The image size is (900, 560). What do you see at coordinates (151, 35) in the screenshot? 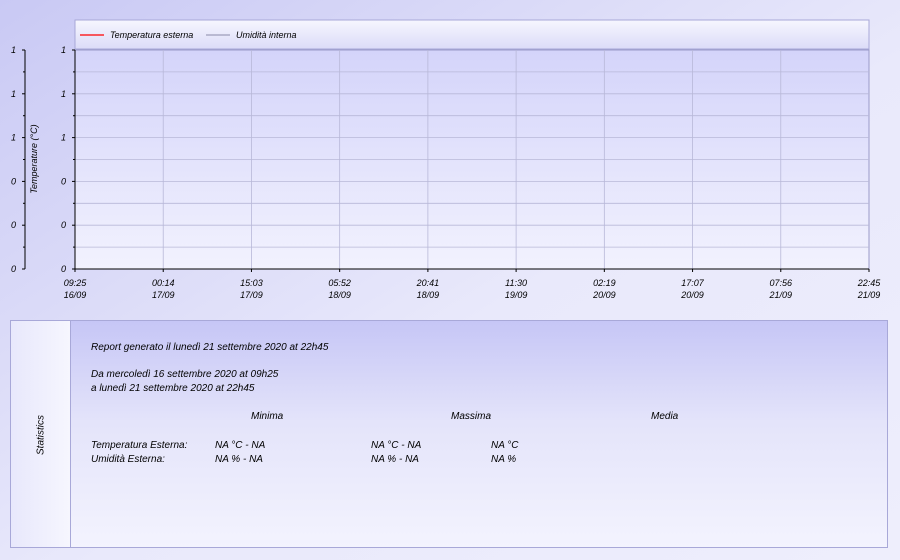
I see `legend-label-temperature: Temperatura esterna` at bounding box center [151, 35].